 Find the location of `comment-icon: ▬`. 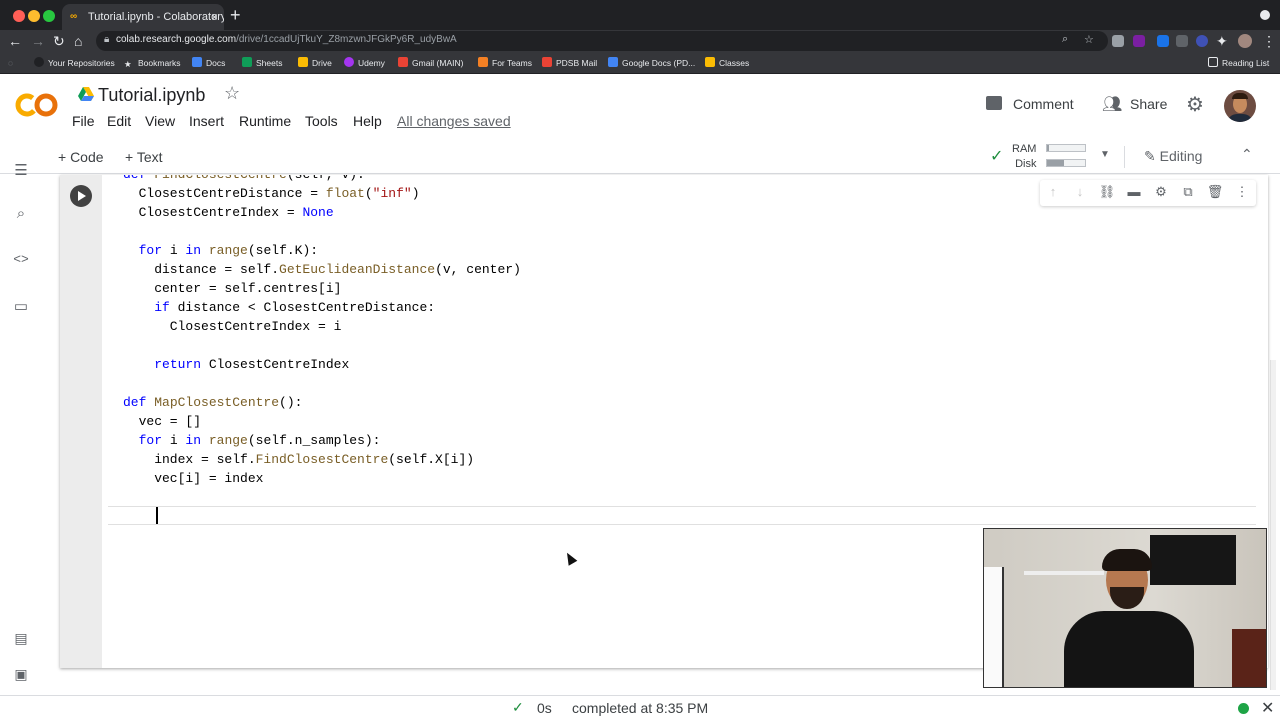

comment-icon: ▬ is located at coordinates (1134, 191).